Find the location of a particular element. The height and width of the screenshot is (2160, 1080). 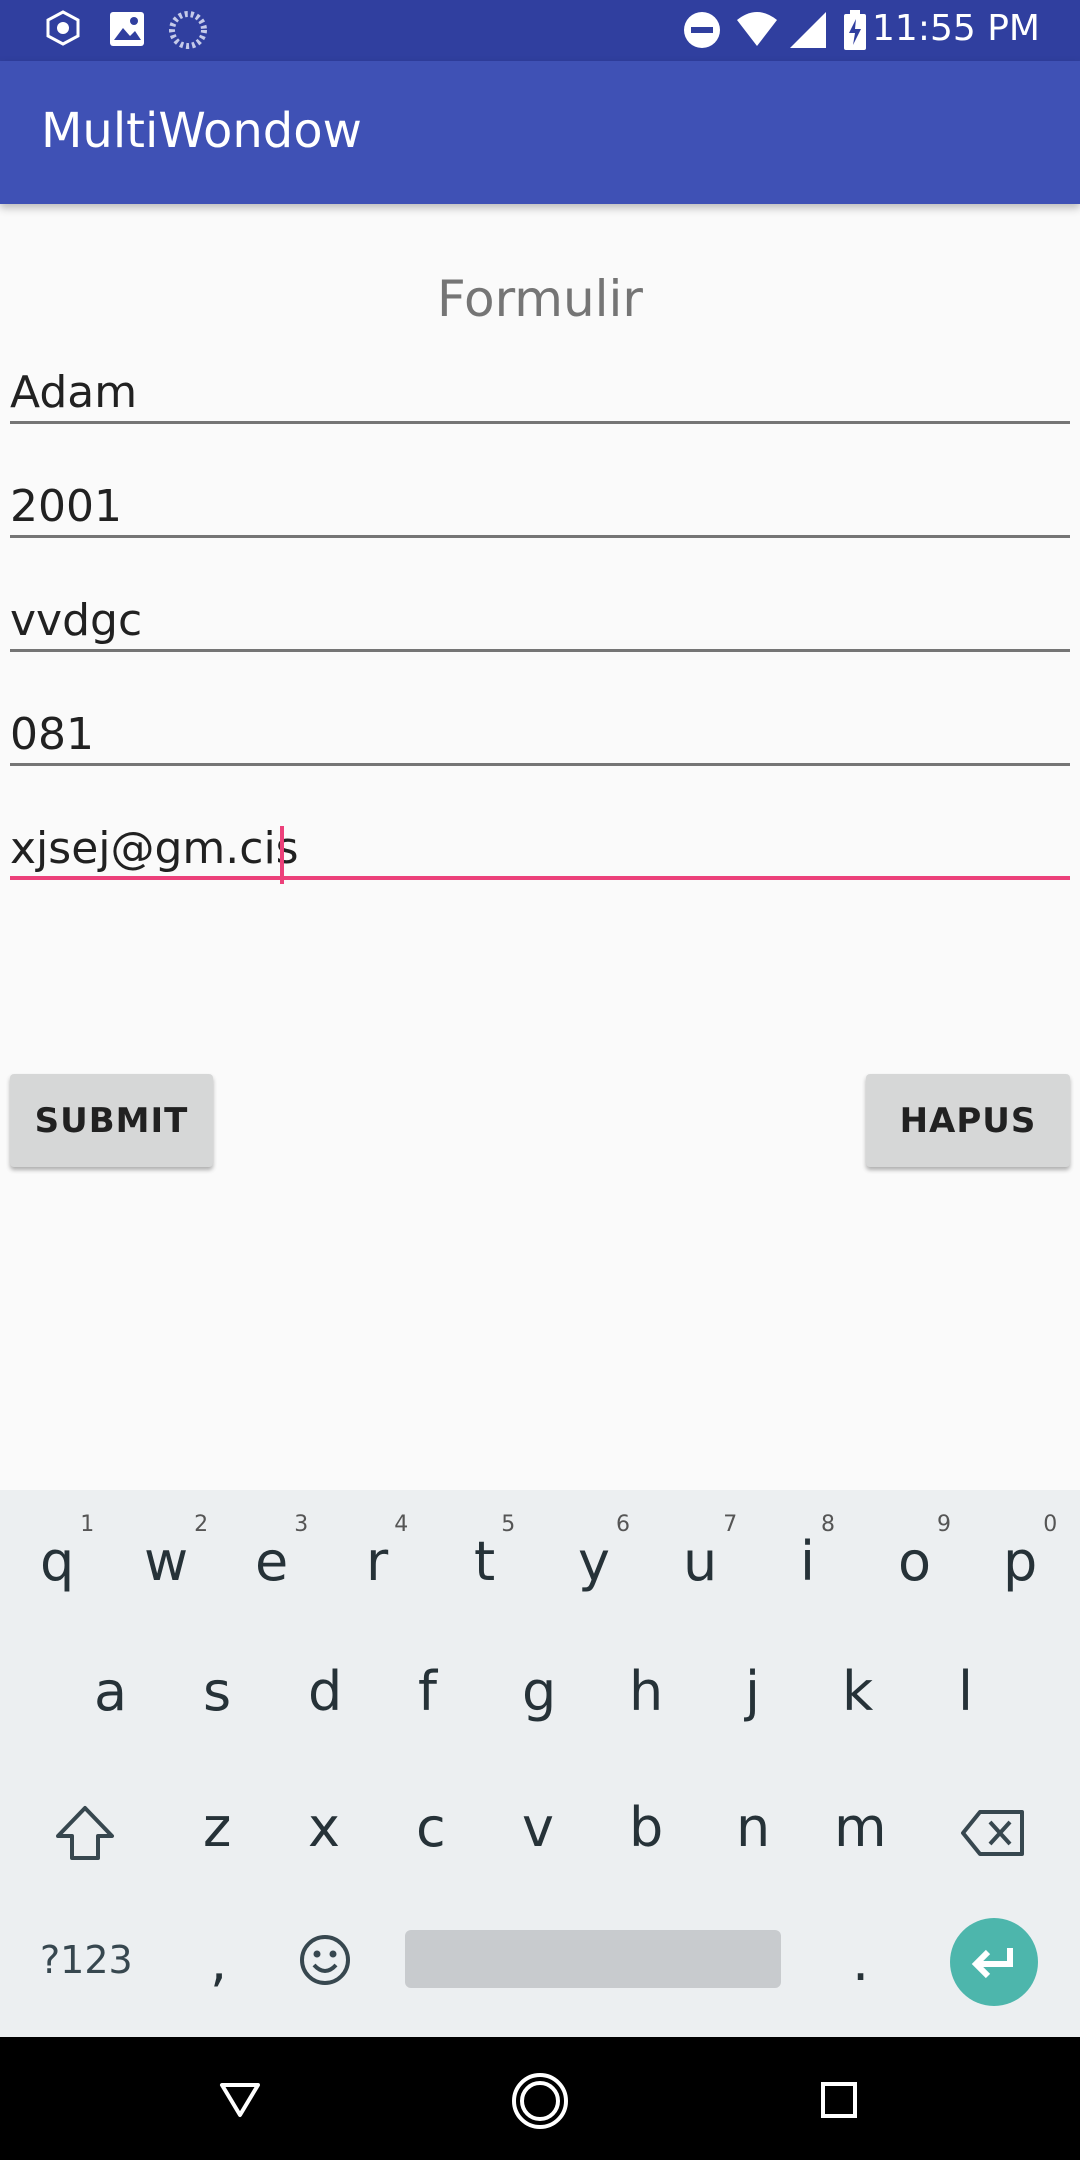

wifi-icon is located at coordinates (757, 29).